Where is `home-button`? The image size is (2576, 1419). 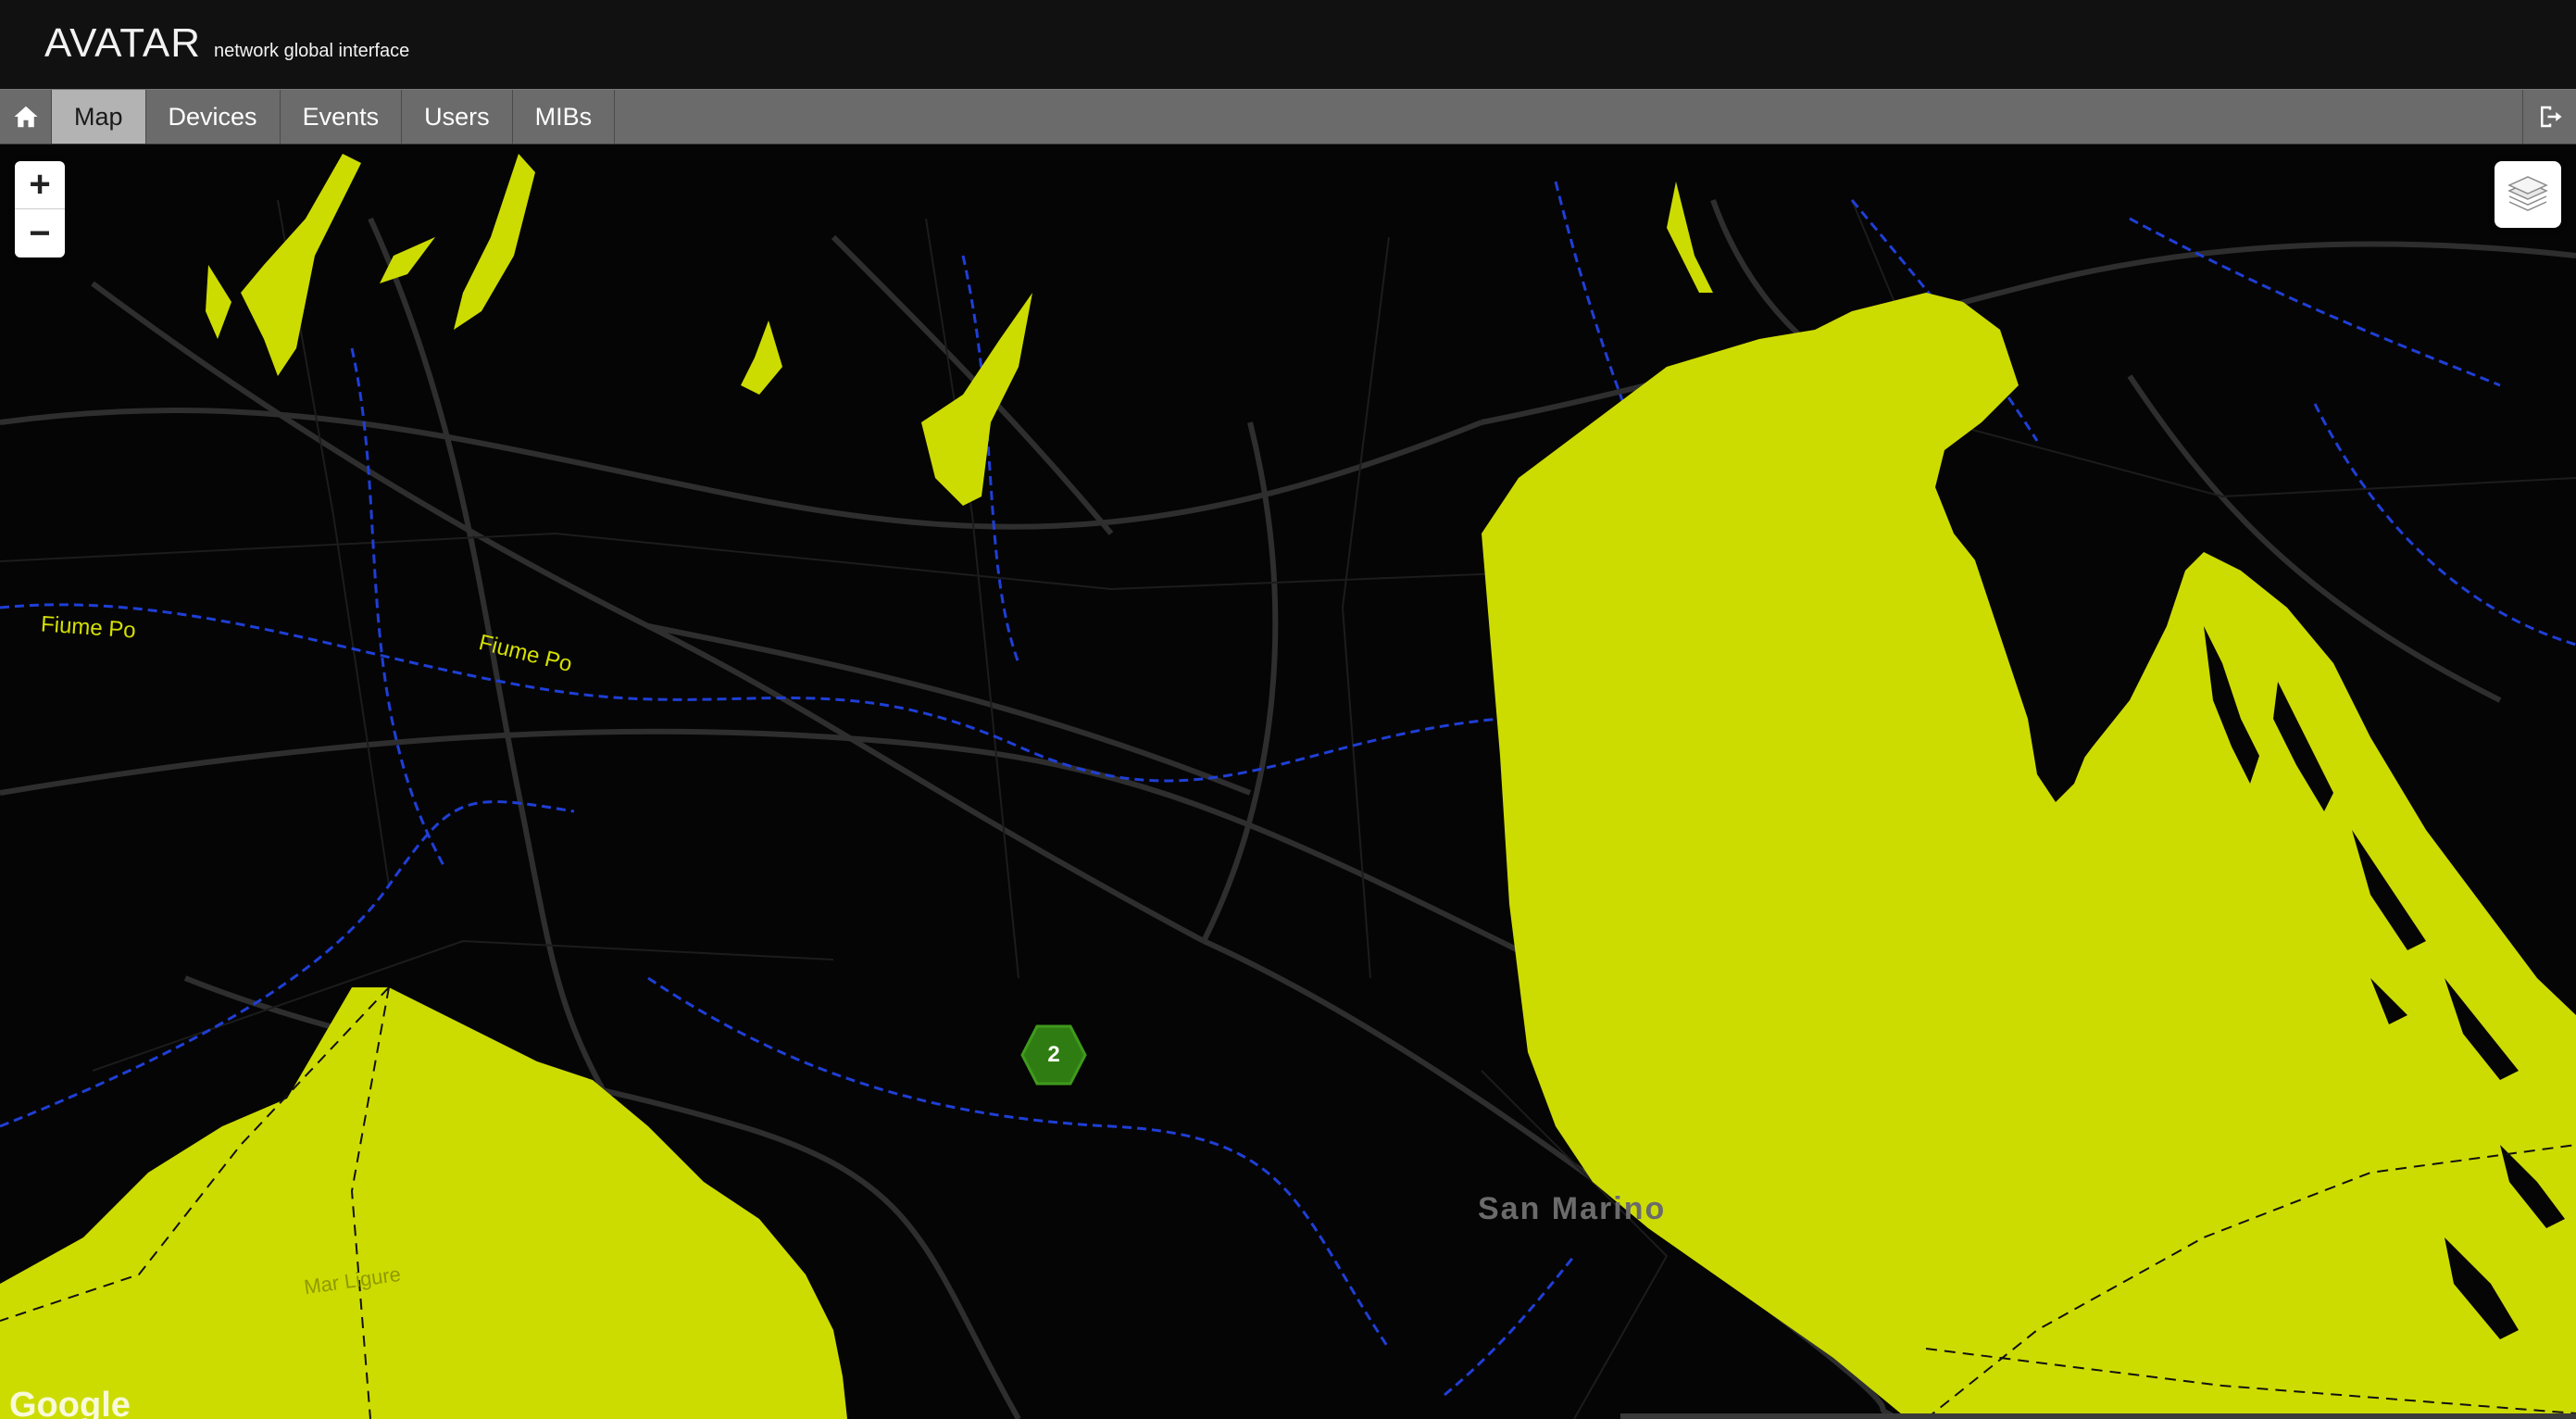 home-button is located at coordinates (26, 117).